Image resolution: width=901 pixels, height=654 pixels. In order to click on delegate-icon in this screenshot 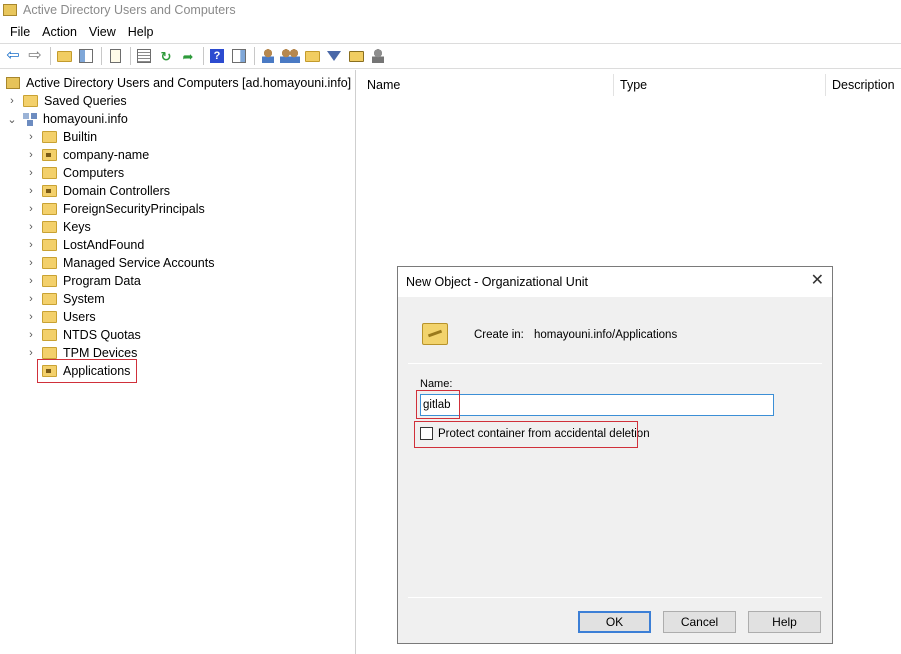, I will do `click(378, 56)`.